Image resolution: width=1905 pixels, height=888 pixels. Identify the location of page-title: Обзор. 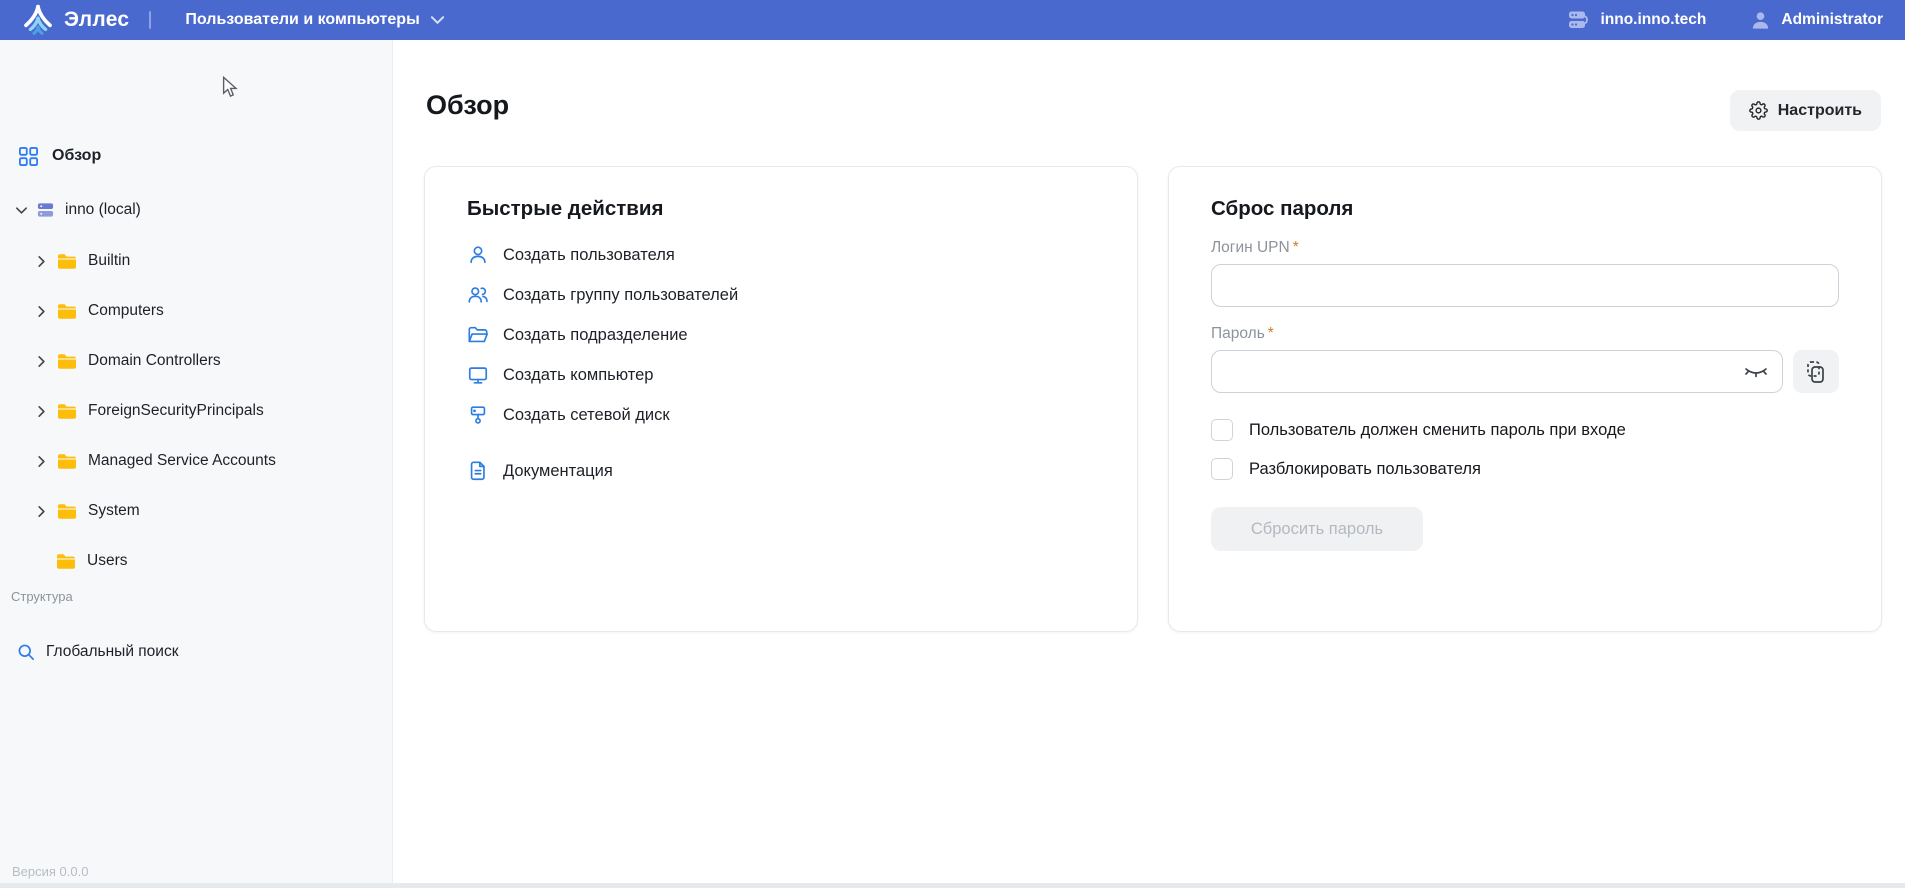
(468, 105).